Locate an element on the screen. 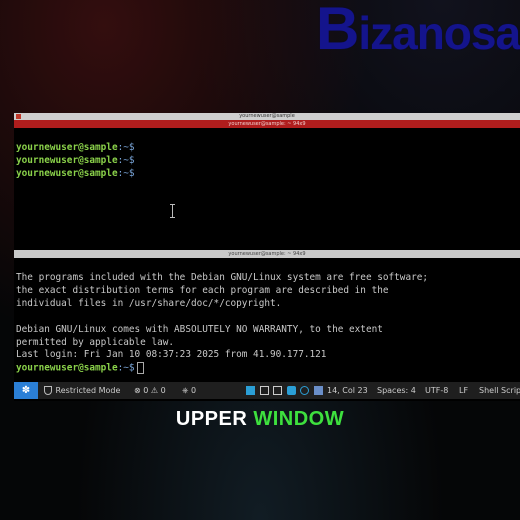 Image resolution: width=520 pixels, height=520 pixels. language-mode-button: Shell Scrip is located at coordinates (499, 390).